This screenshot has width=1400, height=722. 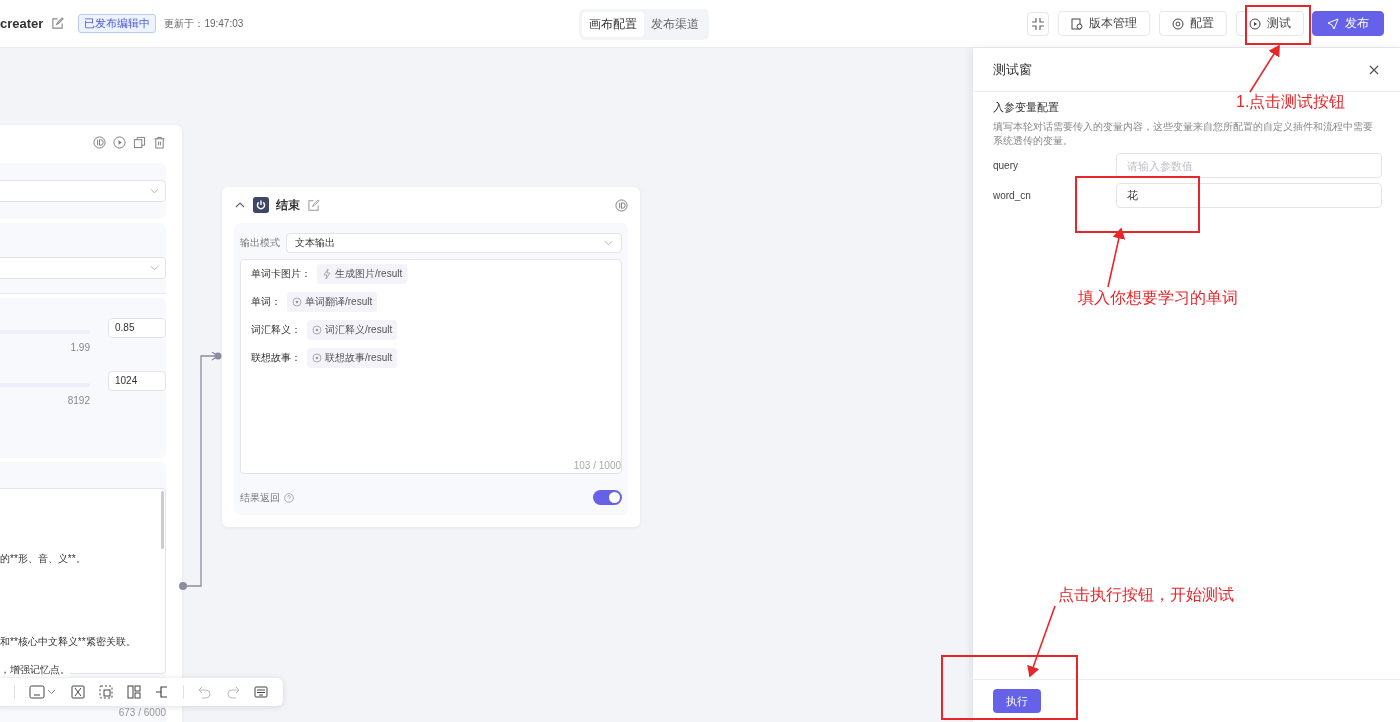 I want to click on annotation-frame, so click(x=1278, y=25).